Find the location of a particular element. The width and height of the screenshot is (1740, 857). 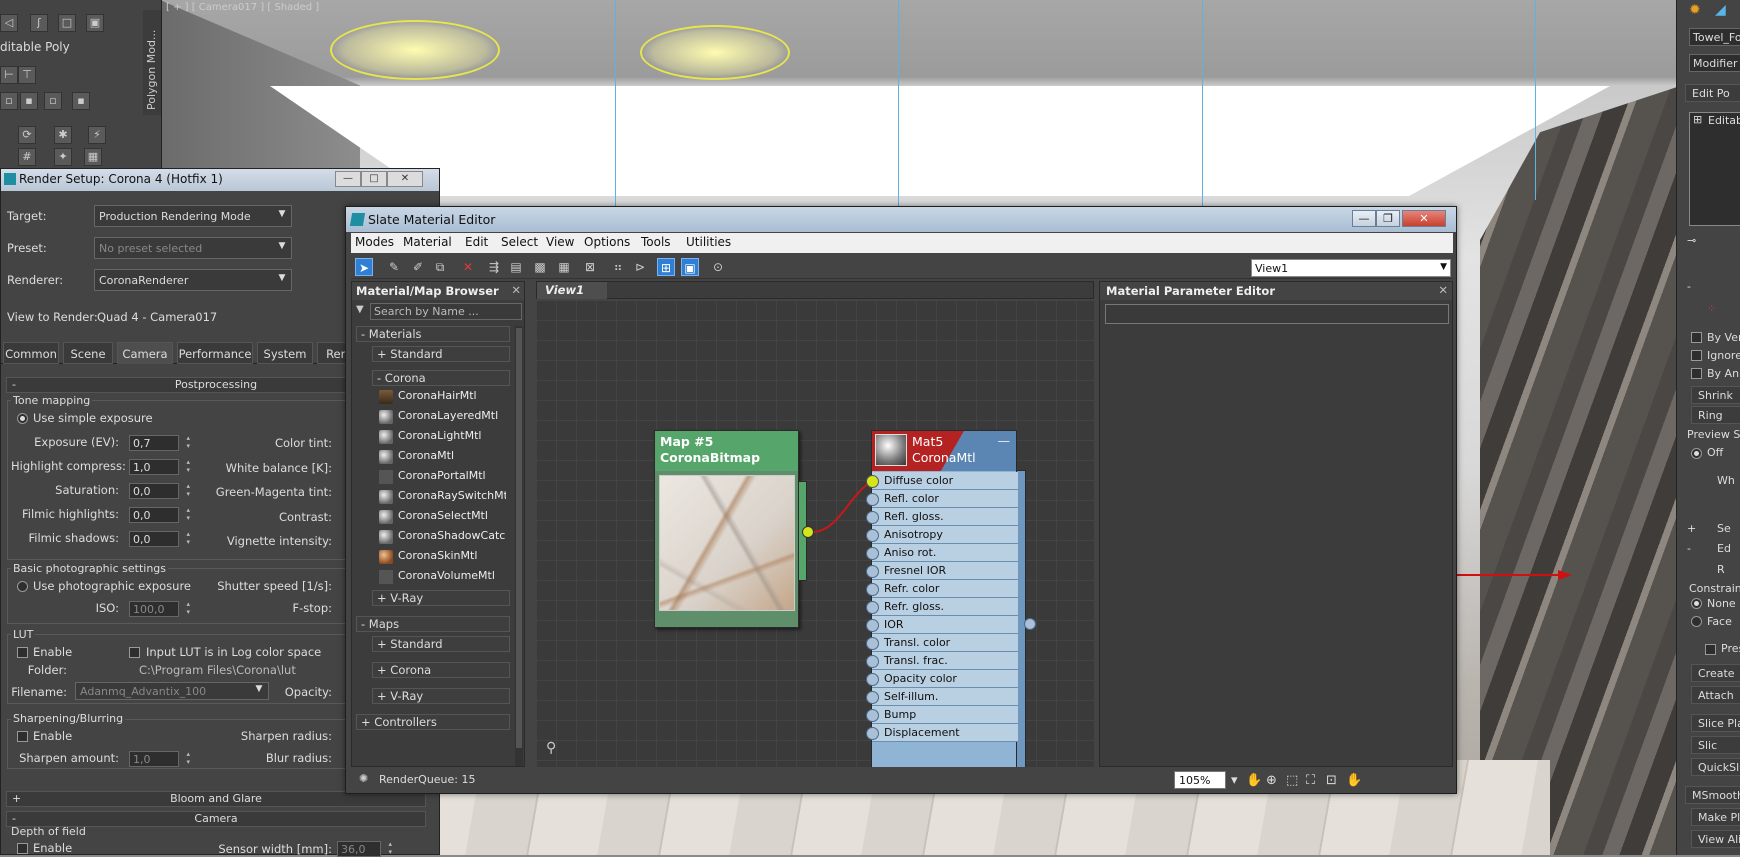

slice-plane-button: Slice Pla is located at coordinates (1715, 723).